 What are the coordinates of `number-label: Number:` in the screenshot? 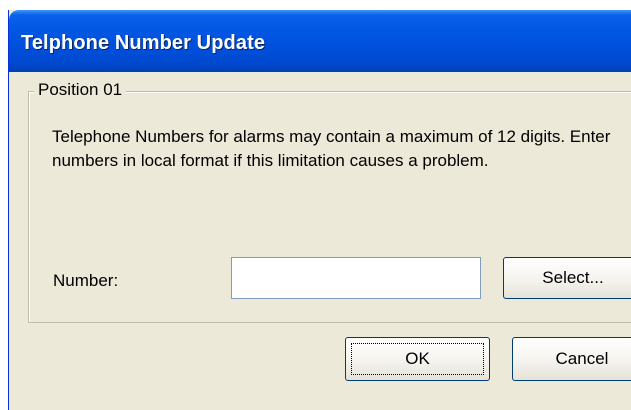 It's located at (86, 280).